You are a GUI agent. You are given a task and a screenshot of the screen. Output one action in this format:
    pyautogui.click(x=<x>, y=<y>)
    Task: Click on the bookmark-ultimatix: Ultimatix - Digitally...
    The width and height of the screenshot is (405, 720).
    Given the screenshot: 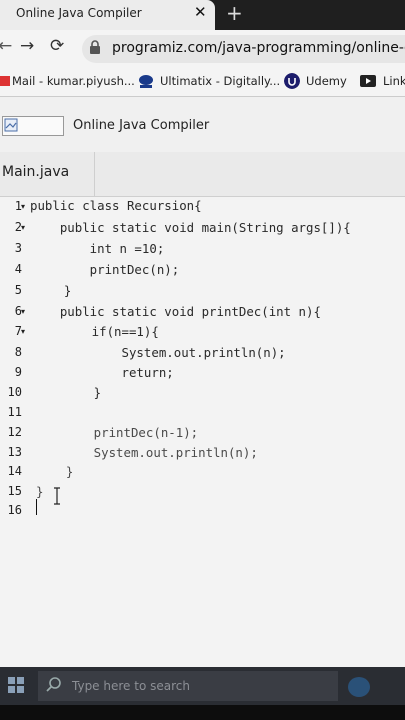 What is the action you would take?
    pyautogui.click(x=220, y=81)
    